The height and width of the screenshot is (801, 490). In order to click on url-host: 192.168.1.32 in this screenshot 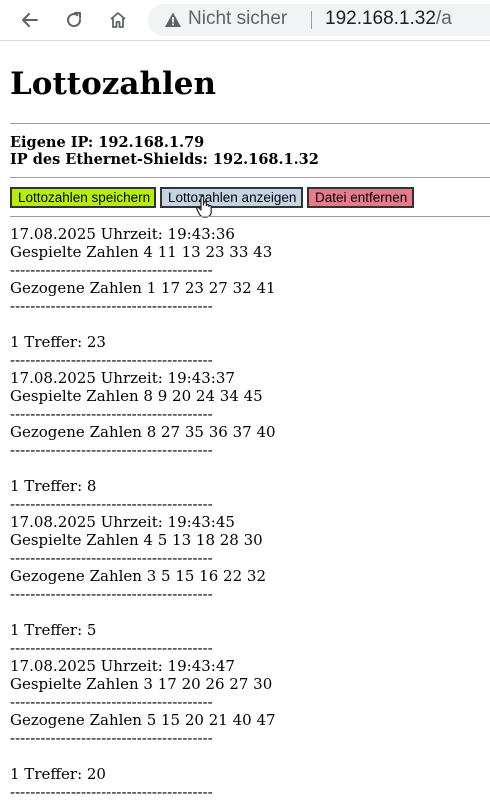, I will do `click(380, 18)`.